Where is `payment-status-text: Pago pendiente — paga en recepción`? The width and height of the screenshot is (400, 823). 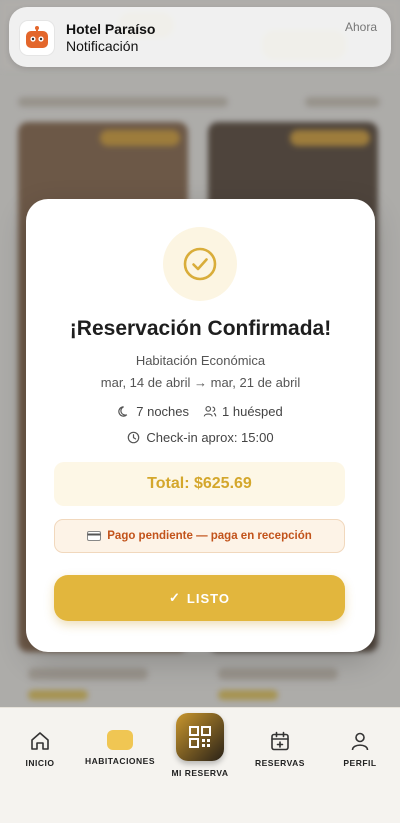
payment-status-text: Pago pendiente — paga en recepción is located at coordinates (209, 536).